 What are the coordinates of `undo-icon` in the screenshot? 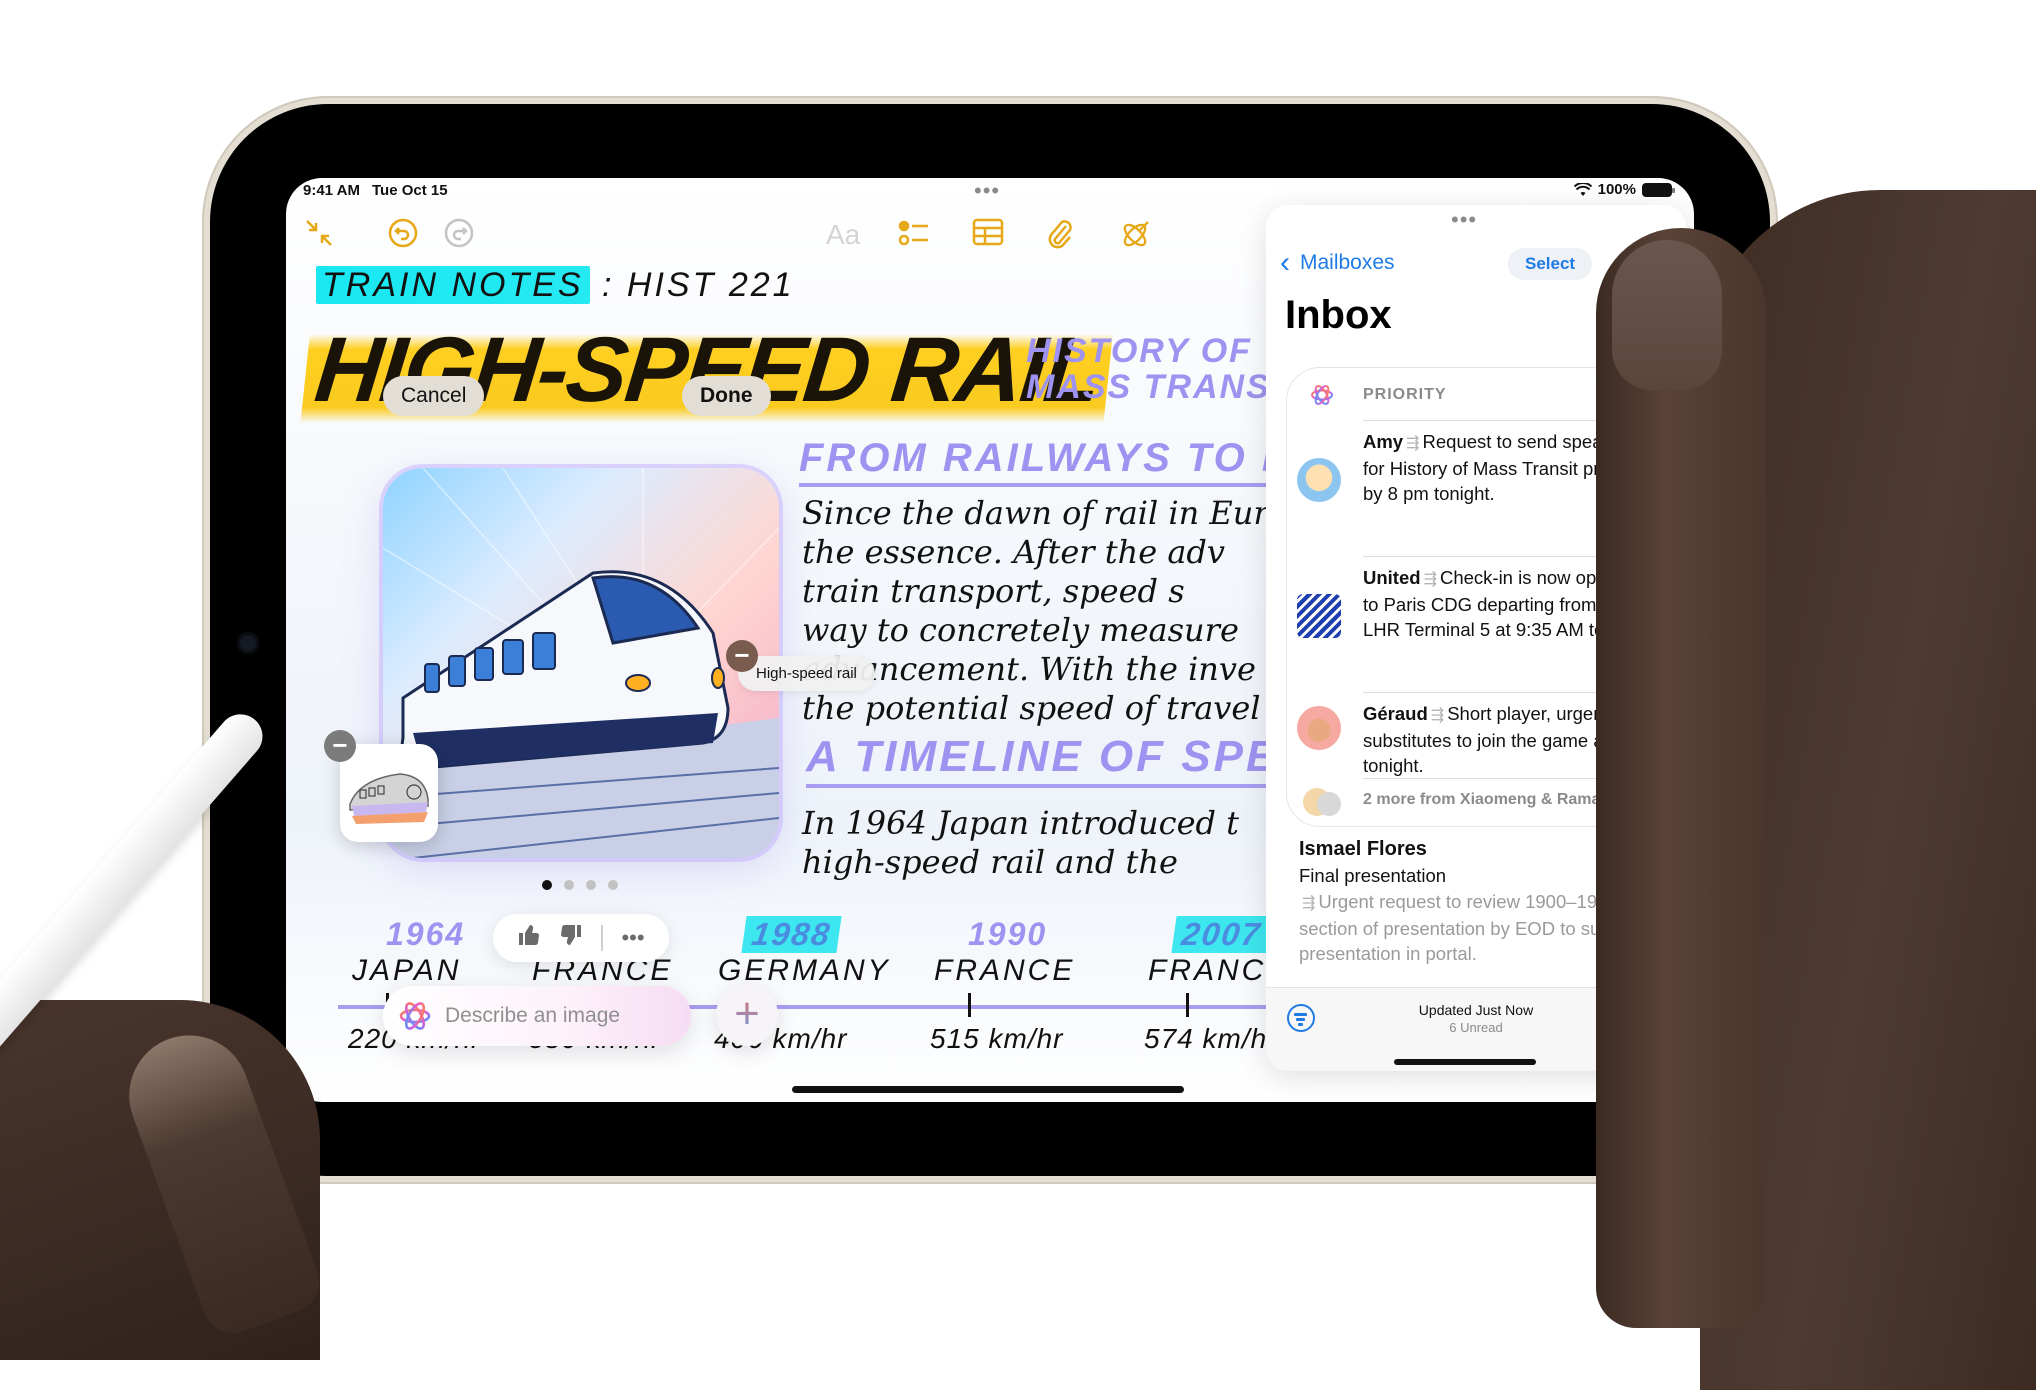 It's located at (403, 237).